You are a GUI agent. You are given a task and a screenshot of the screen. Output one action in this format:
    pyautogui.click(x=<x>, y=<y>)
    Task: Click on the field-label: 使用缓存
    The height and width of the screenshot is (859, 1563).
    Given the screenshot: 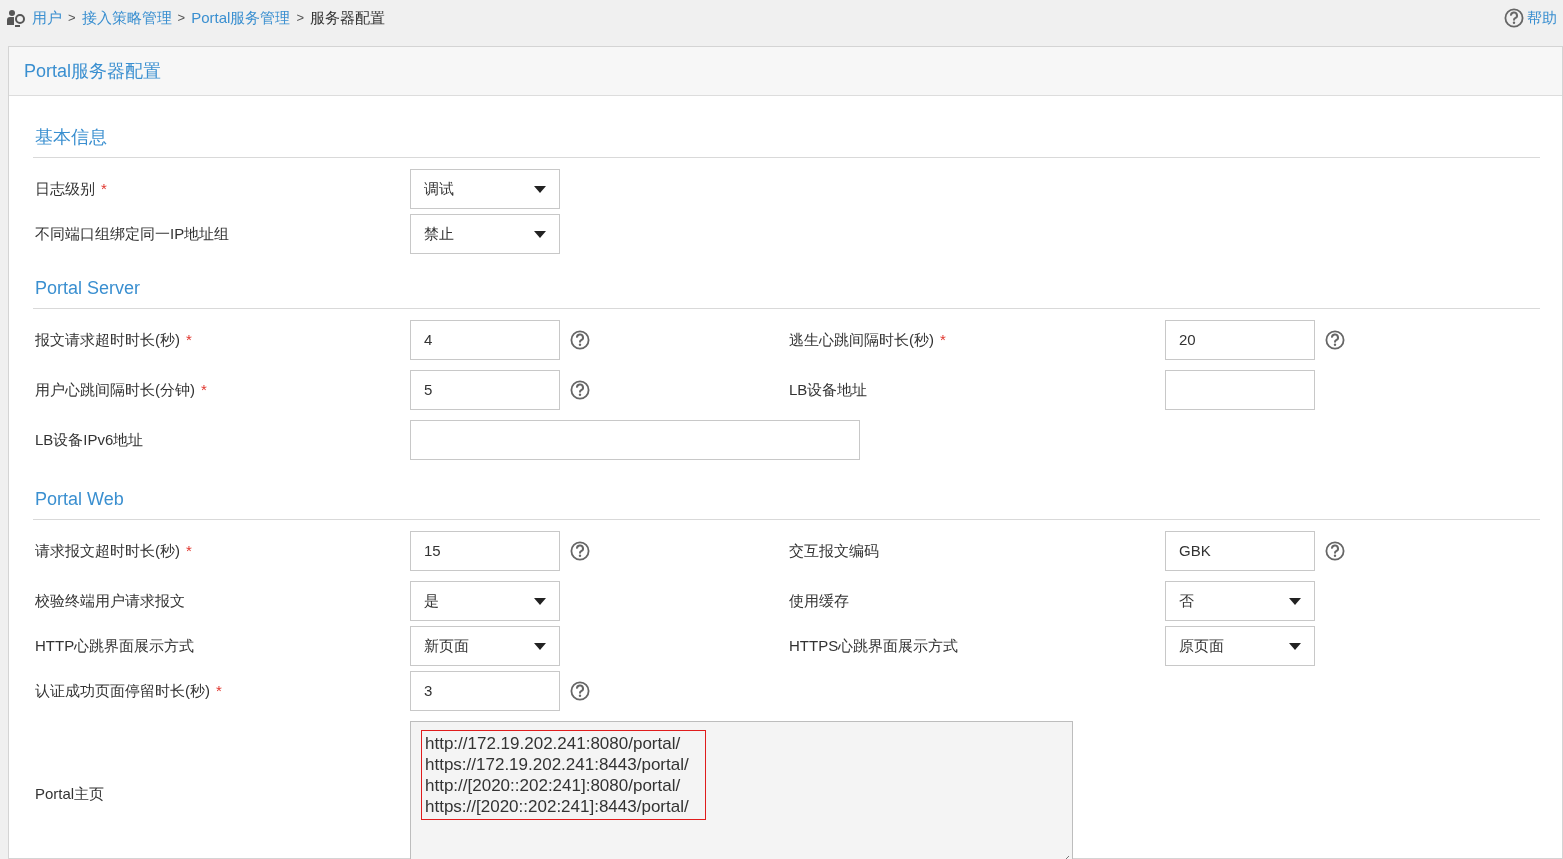 What is the action you would take?
    pyautogui.click(x=819, y=600)
    